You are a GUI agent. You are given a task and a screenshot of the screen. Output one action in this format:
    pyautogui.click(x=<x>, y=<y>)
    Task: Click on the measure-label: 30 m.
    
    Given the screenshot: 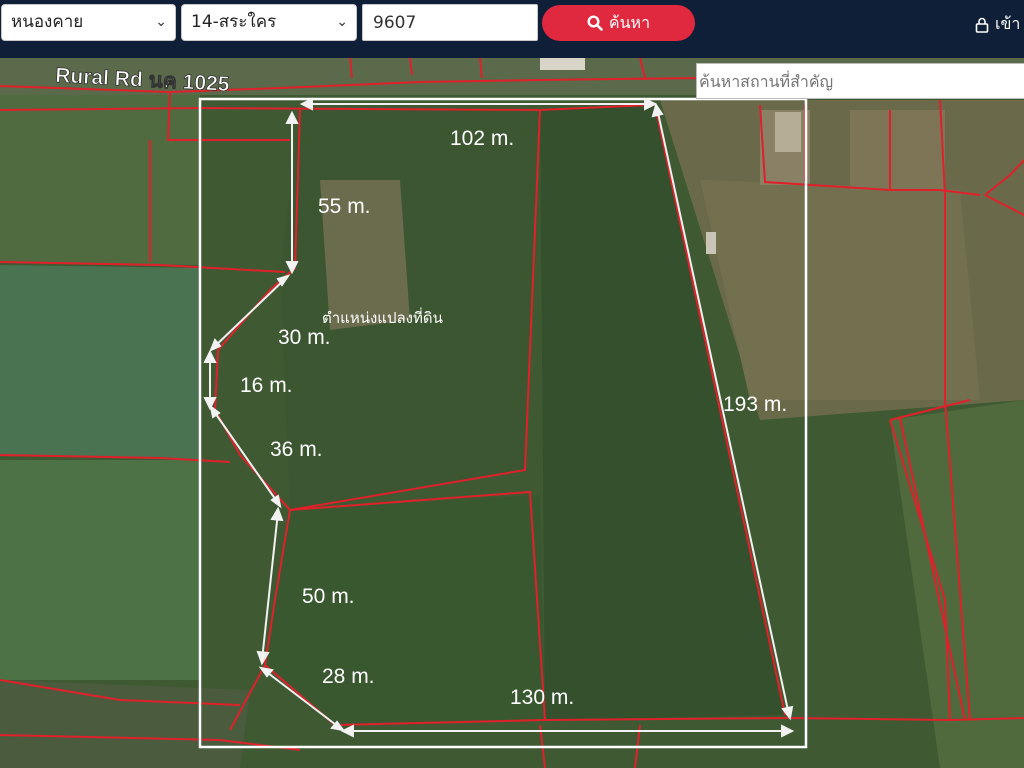 What is the action you would take?
    pyautogui.click(x=304, y=337)
    